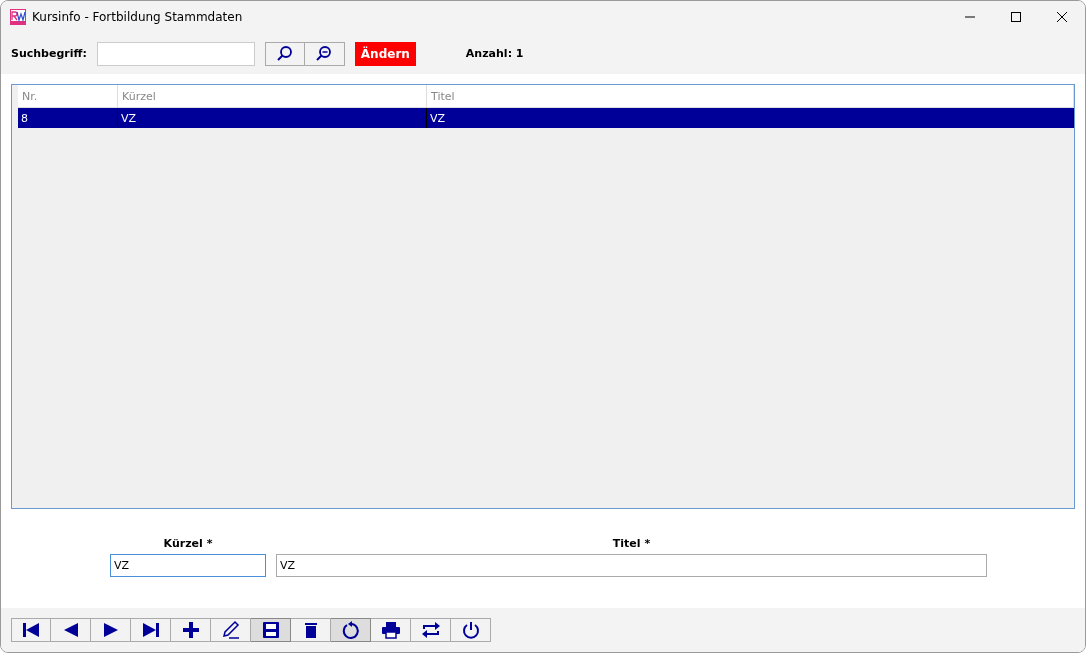 The height and width of the screenshot is (653, 1086). Describe the element at coordinates (385, 53) in the screenshot. I see `change-button: Ändern` at that location.